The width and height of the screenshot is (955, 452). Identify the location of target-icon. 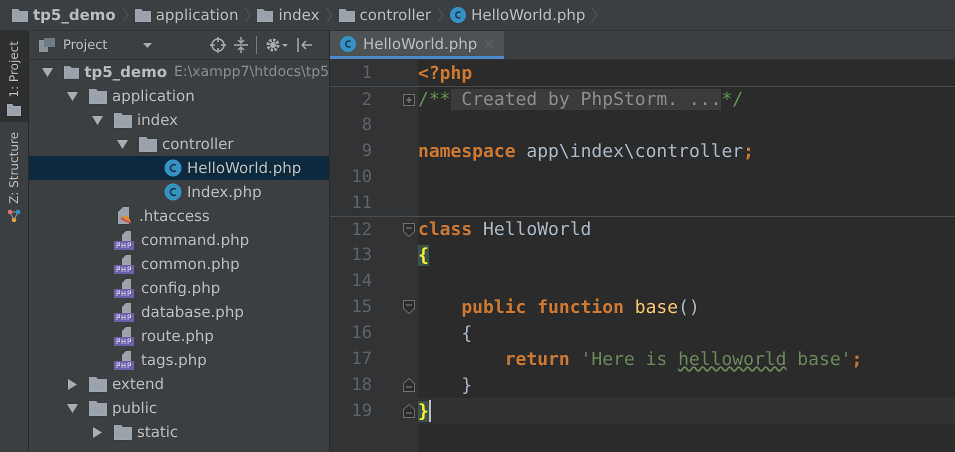
(218, 45).